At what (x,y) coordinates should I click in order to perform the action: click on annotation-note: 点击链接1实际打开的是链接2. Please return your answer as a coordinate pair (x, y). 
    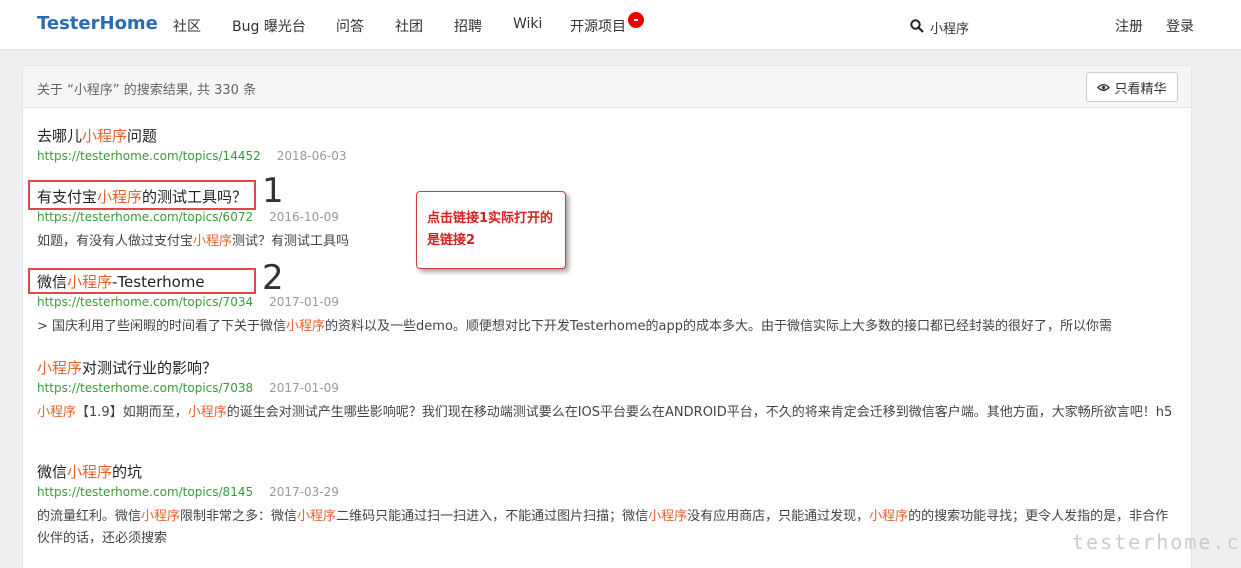
    Looking at the image, I should click on (491, 230).